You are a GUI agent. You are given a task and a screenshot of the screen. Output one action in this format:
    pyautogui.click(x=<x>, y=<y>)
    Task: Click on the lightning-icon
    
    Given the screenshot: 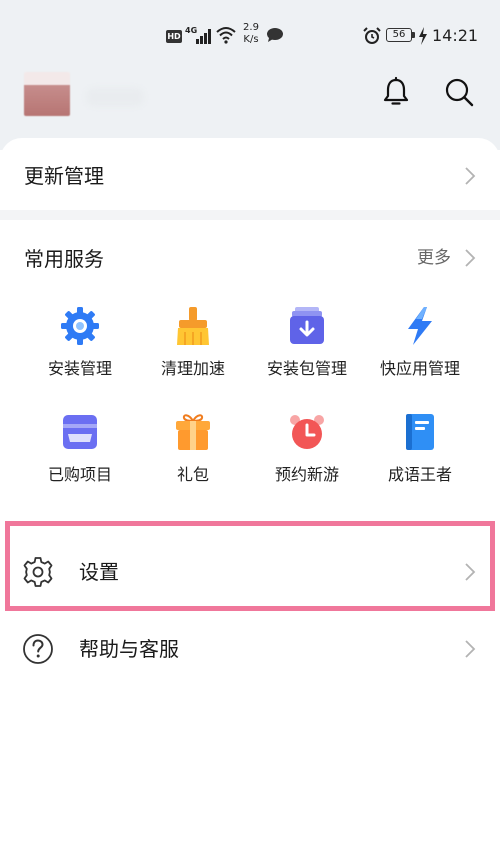 What is the action you would take?
    pyautogui.click(x=420, y=326)
    